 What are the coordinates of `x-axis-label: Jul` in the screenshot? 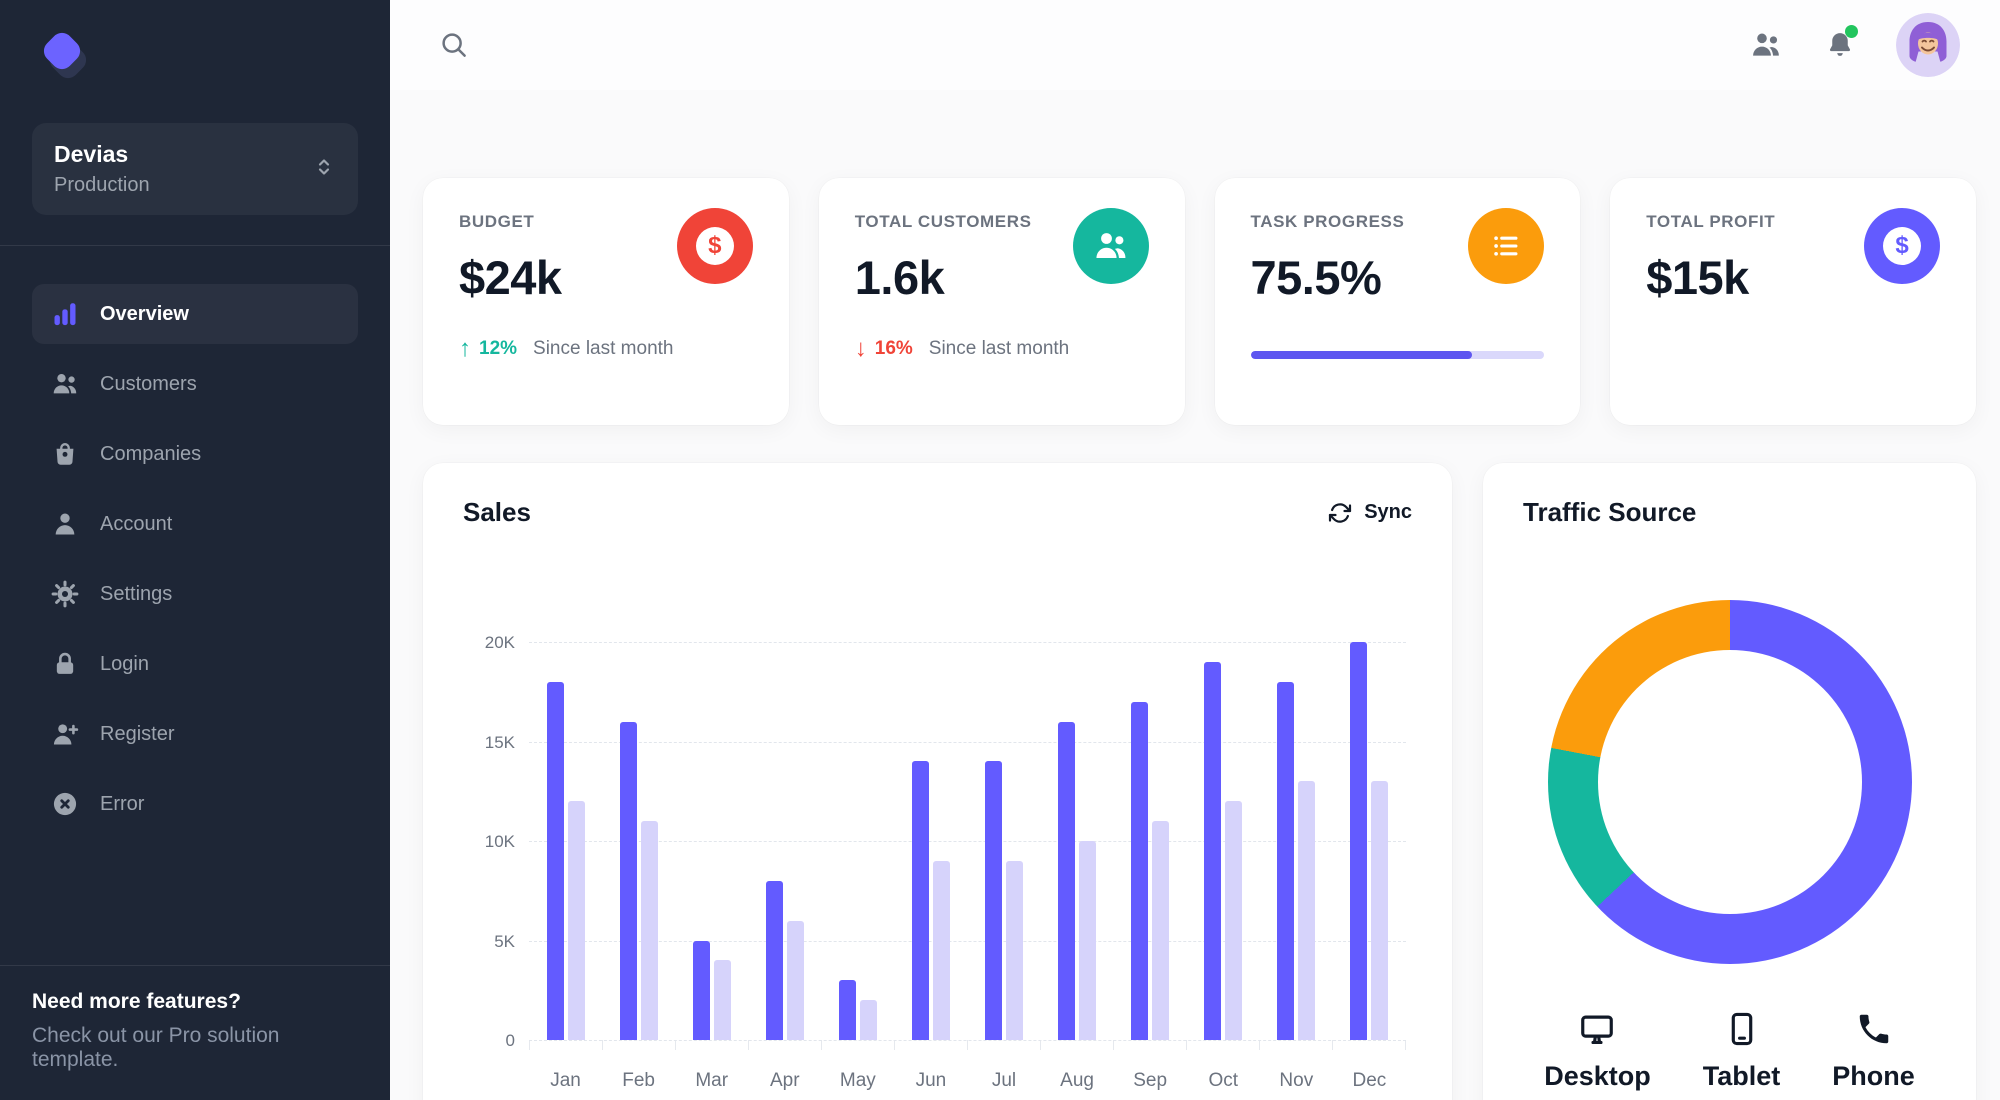 It's located at (1004, 1080).